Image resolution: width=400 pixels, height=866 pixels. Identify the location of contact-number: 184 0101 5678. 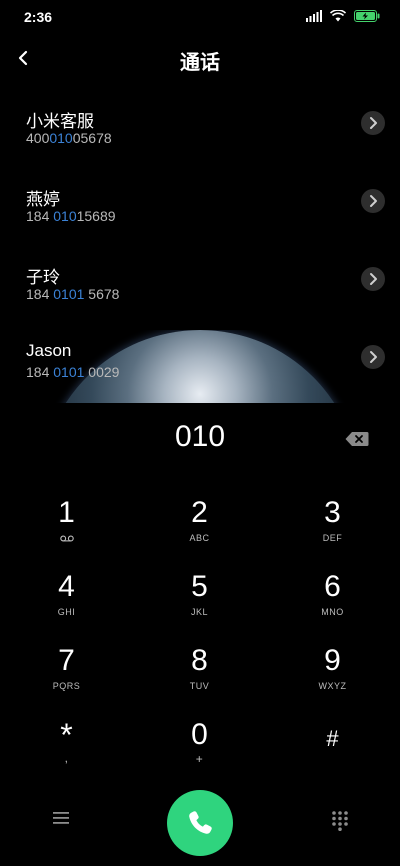
(72, 294).